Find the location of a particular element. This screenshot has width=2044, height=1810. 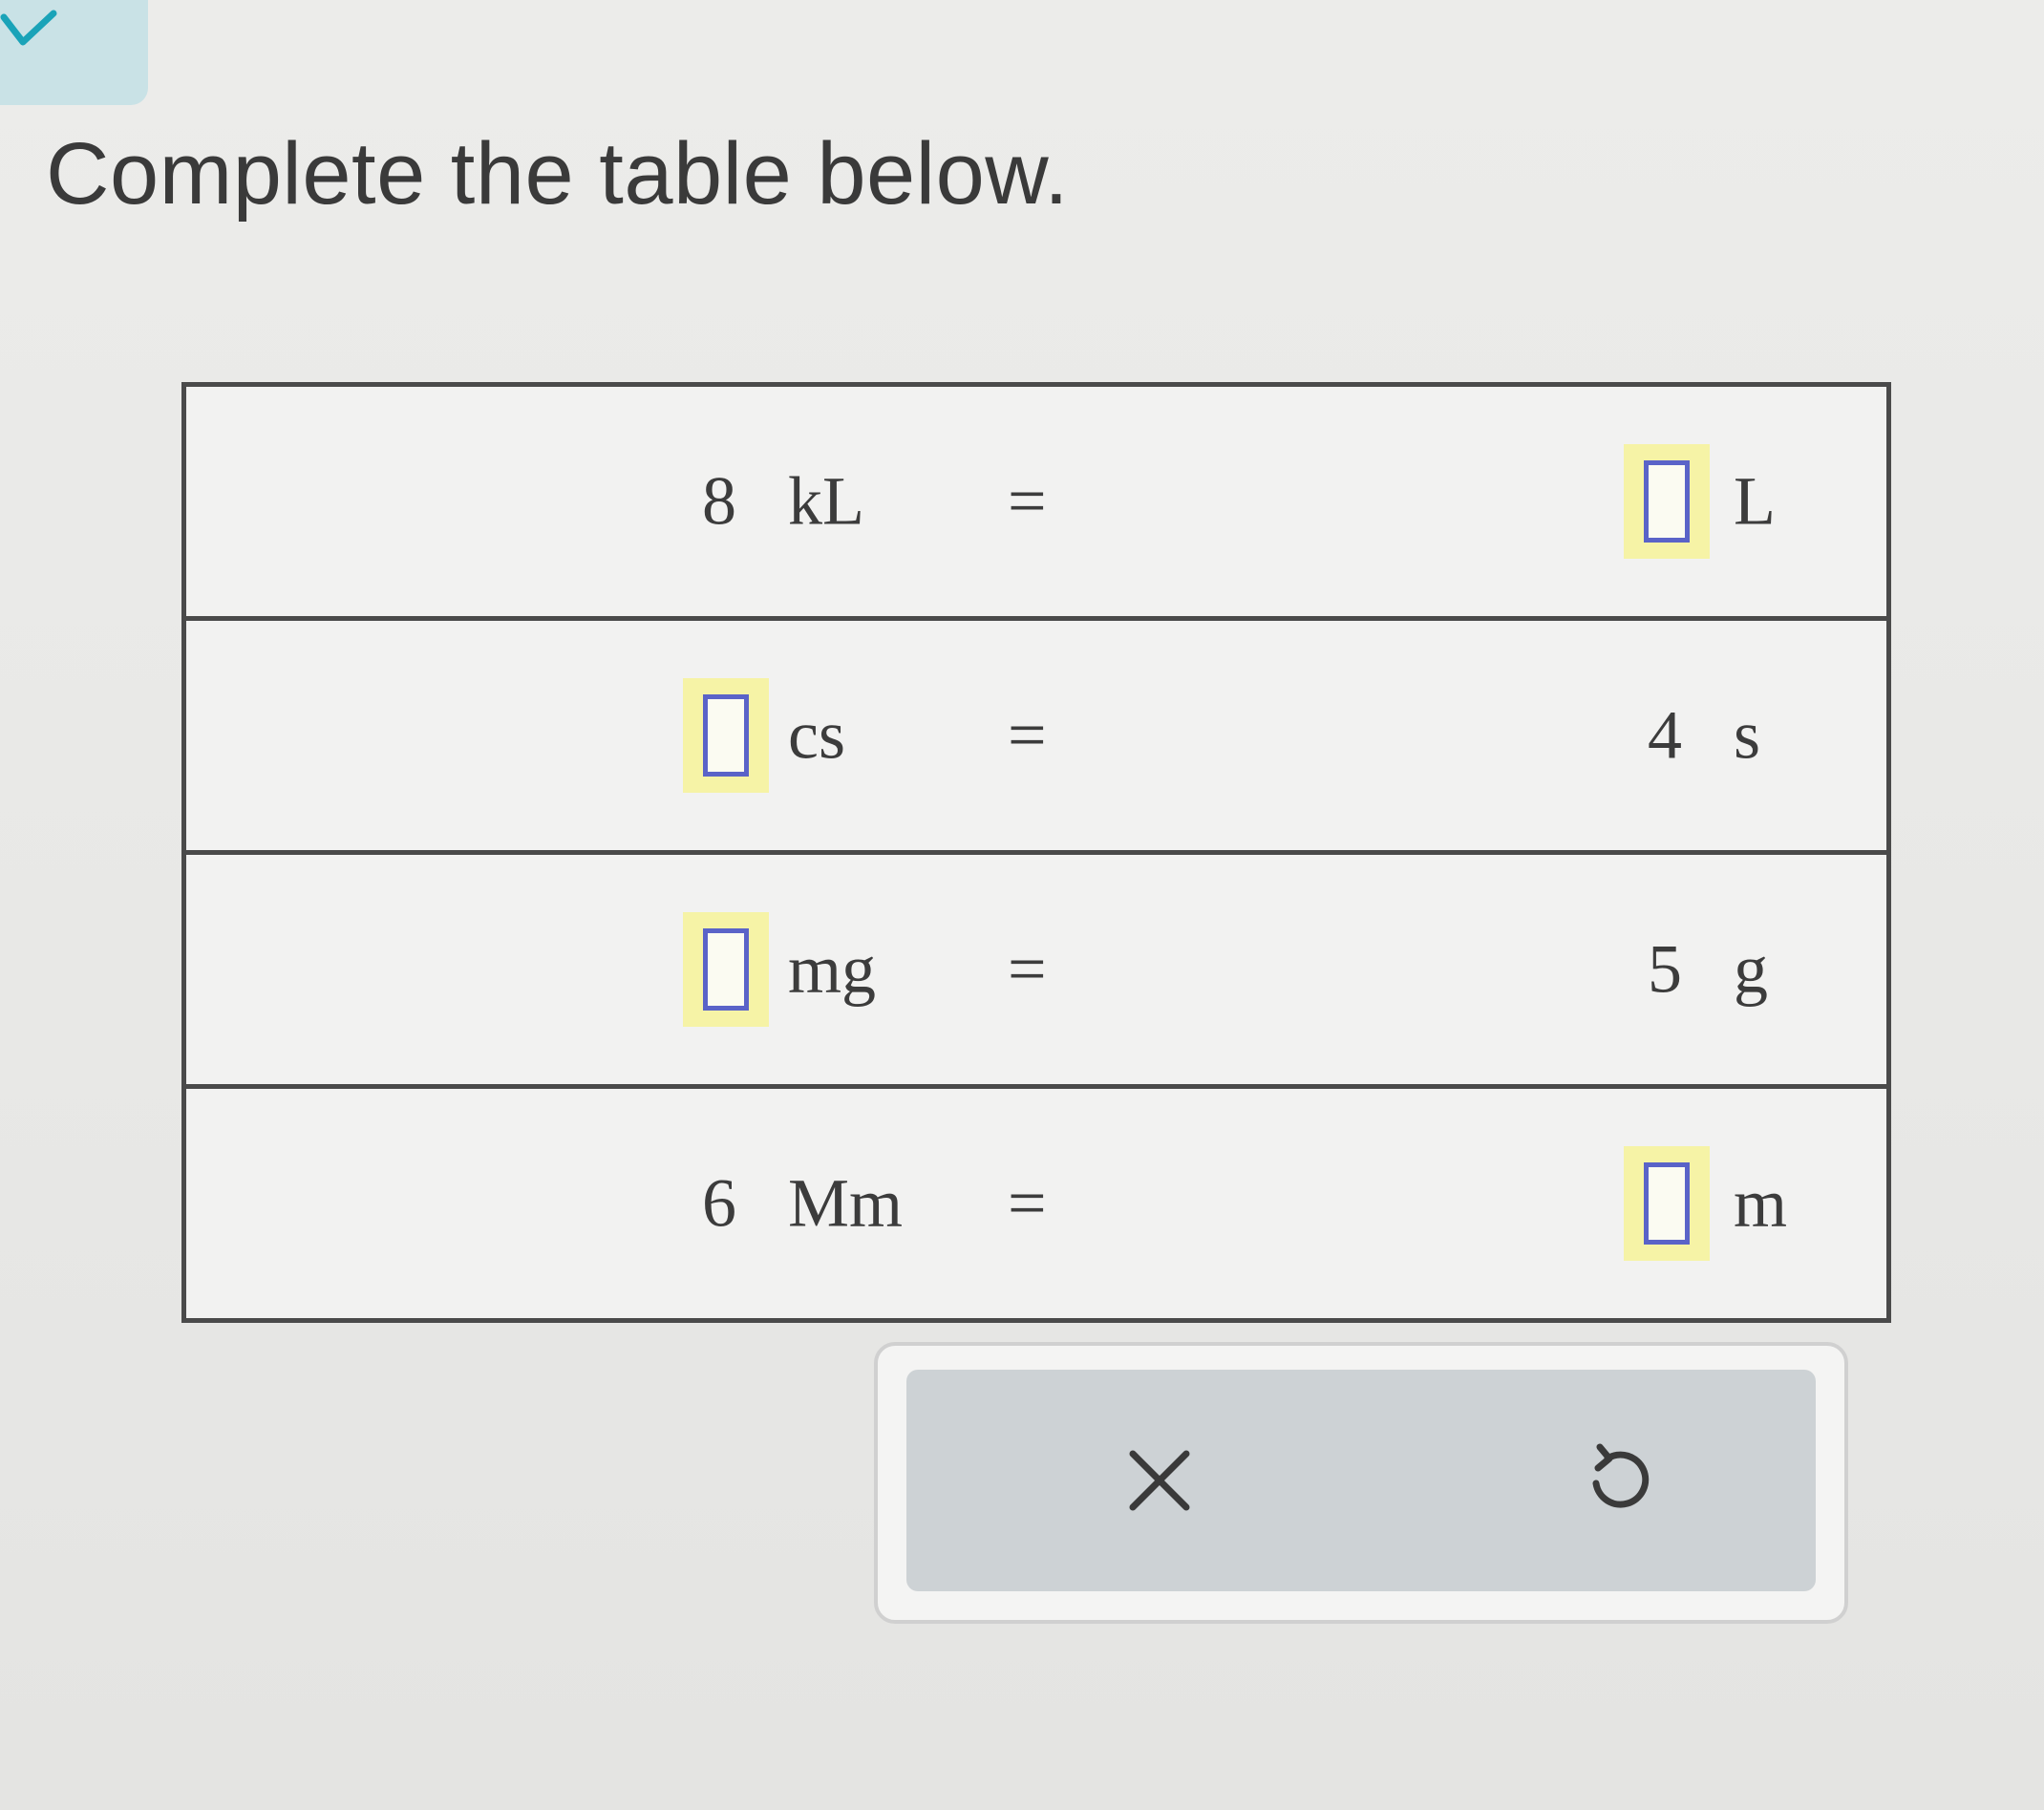

chevron-down-icon is located at coordinates (28, 28).